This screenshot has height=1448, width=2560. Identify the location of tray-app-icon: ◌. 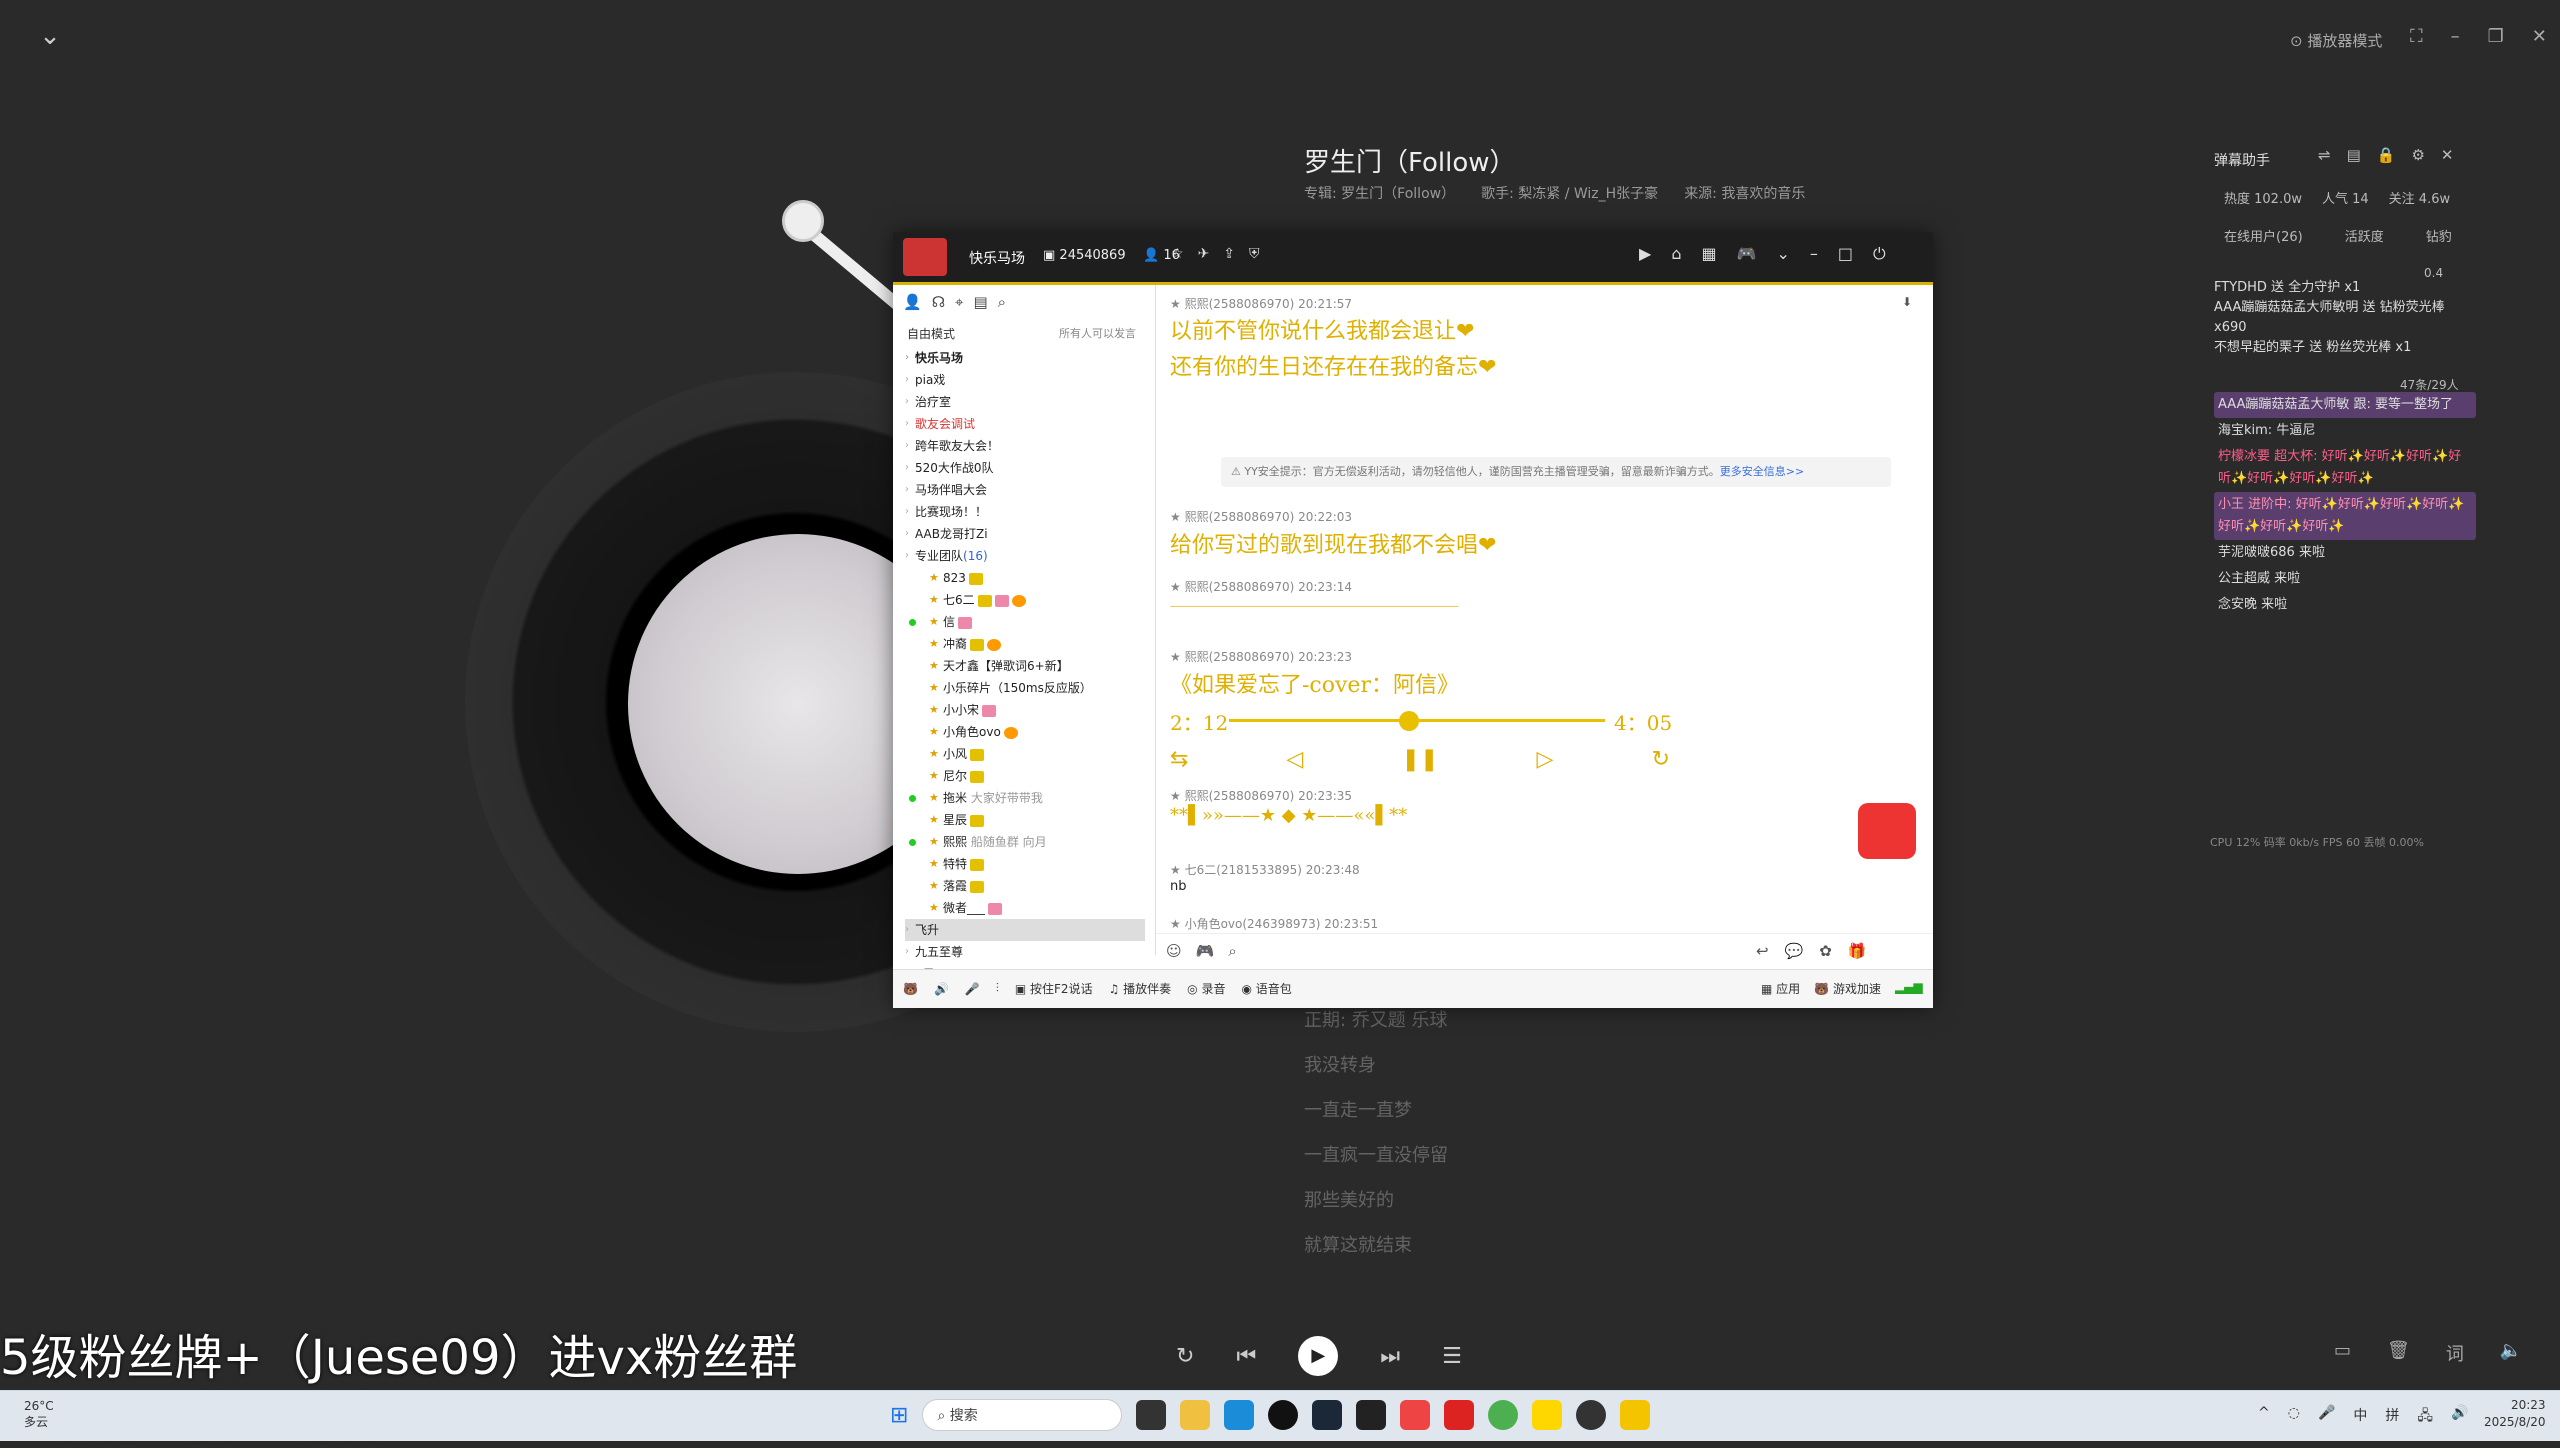
(2294, 1417).